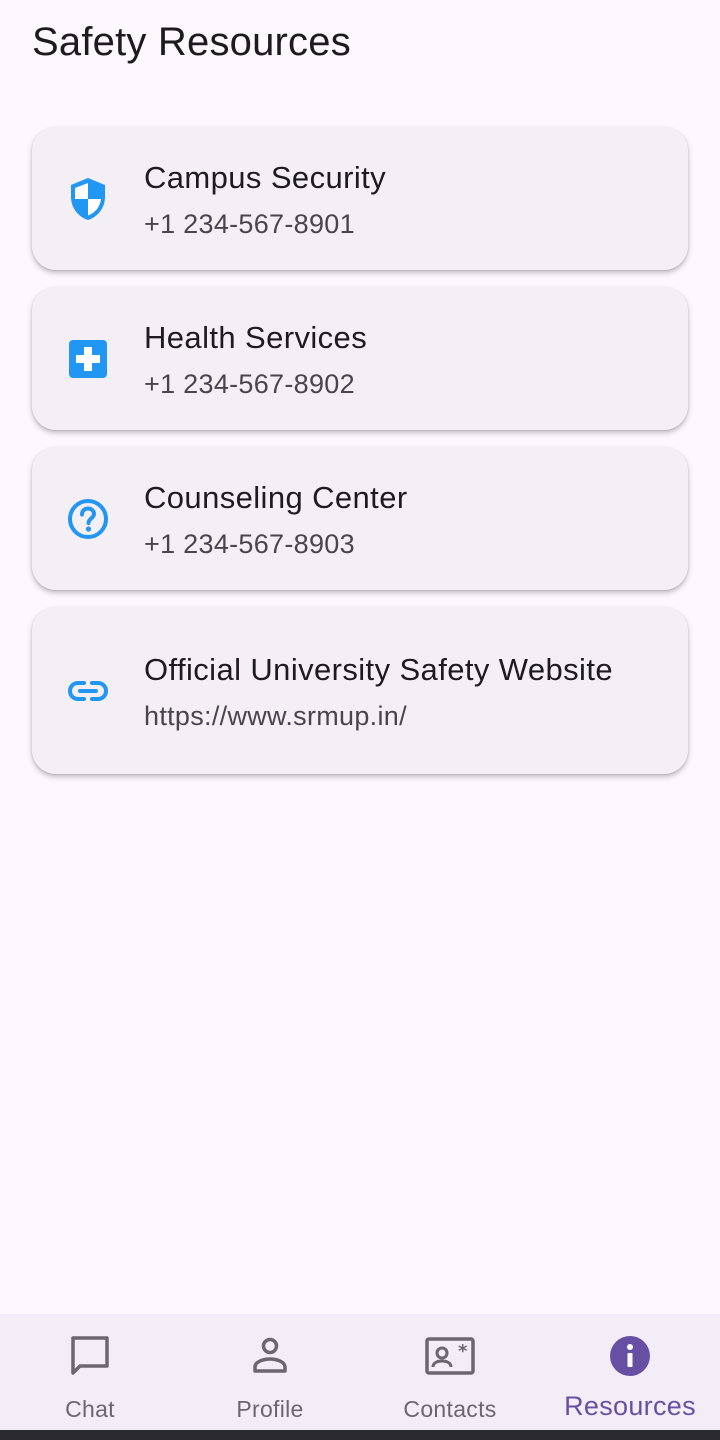 The image size is (720, 1440). Describe the element at coordinates (249, 383) in the screenshot. I see `resource-phone: +1 234-567-8902` at that location.